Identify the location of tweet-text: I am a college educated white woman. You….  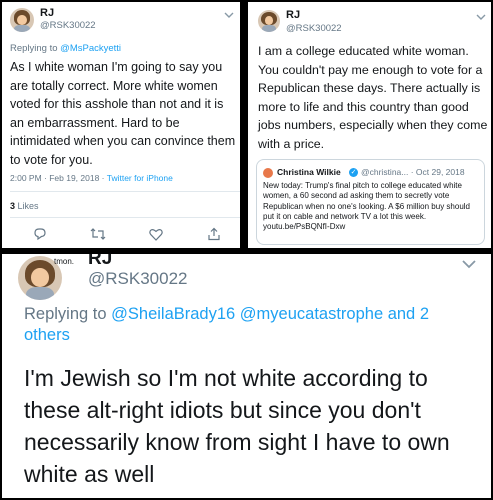
(373, 97).